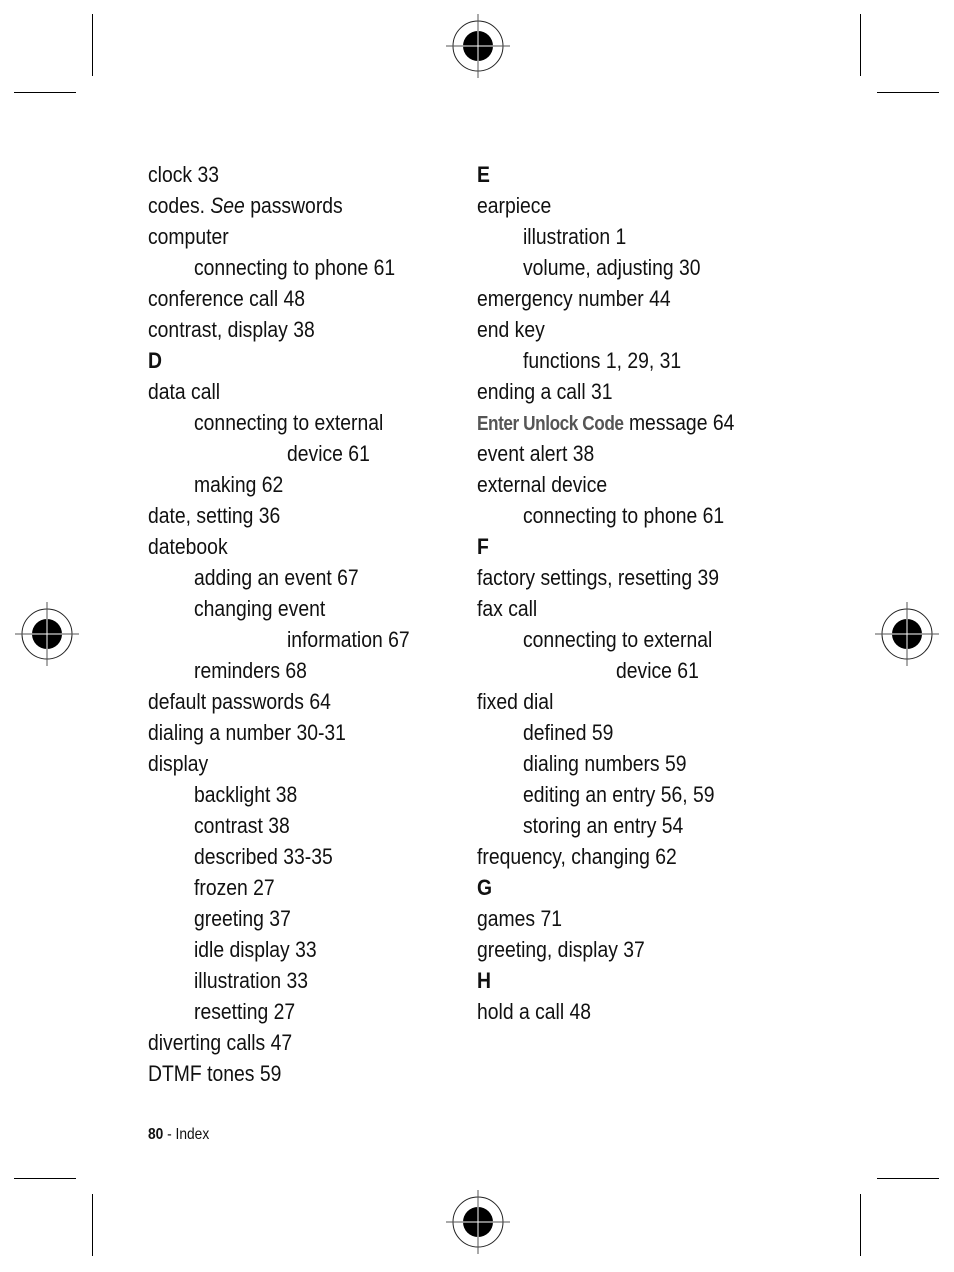 This screenshot has height=1272, width=954. I want to click on index-entry: event alert 38, so click(536, 453).